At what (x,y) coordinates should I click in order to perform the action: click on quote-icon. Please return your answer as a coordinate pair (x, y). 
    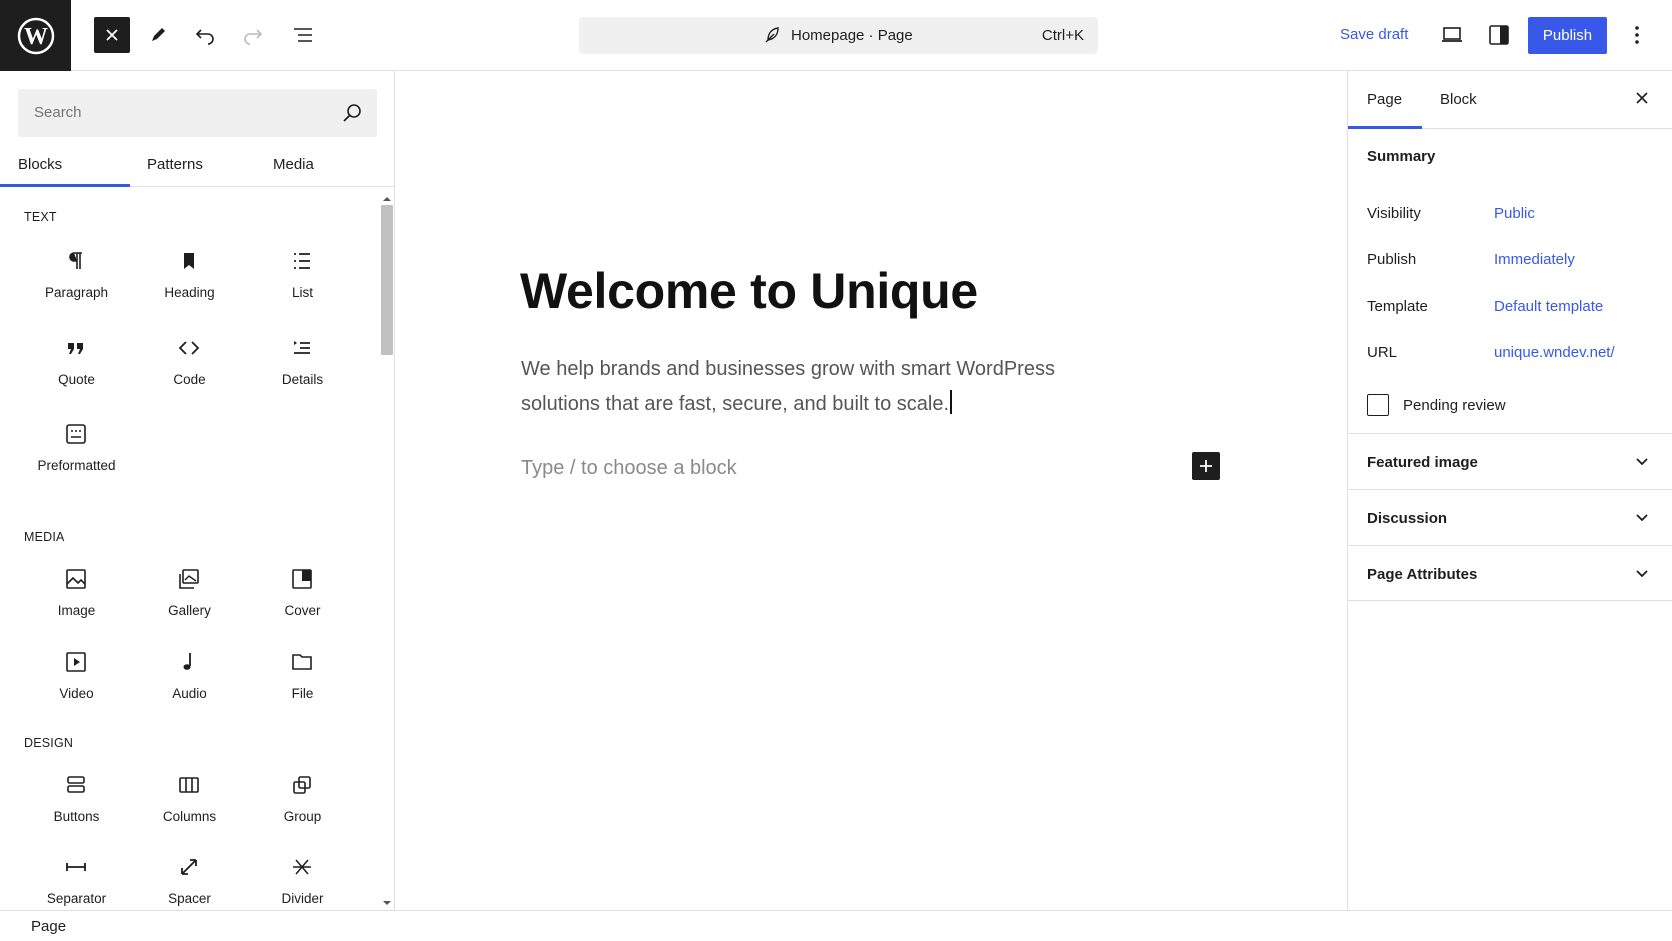
    Looking at the image, I should click on (75, 348).